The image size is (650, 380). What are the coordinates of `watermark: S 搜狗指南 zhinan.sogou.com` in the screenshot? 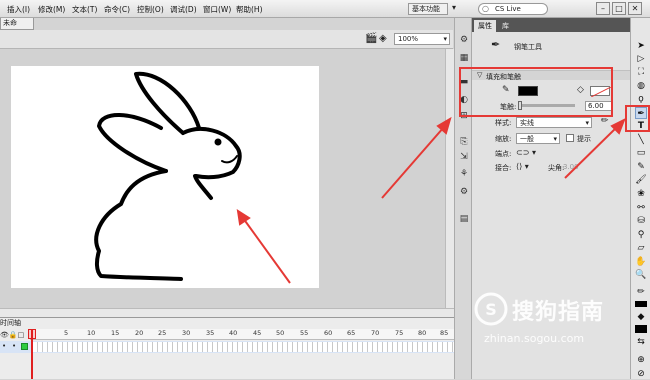 It's located at (555, 322).